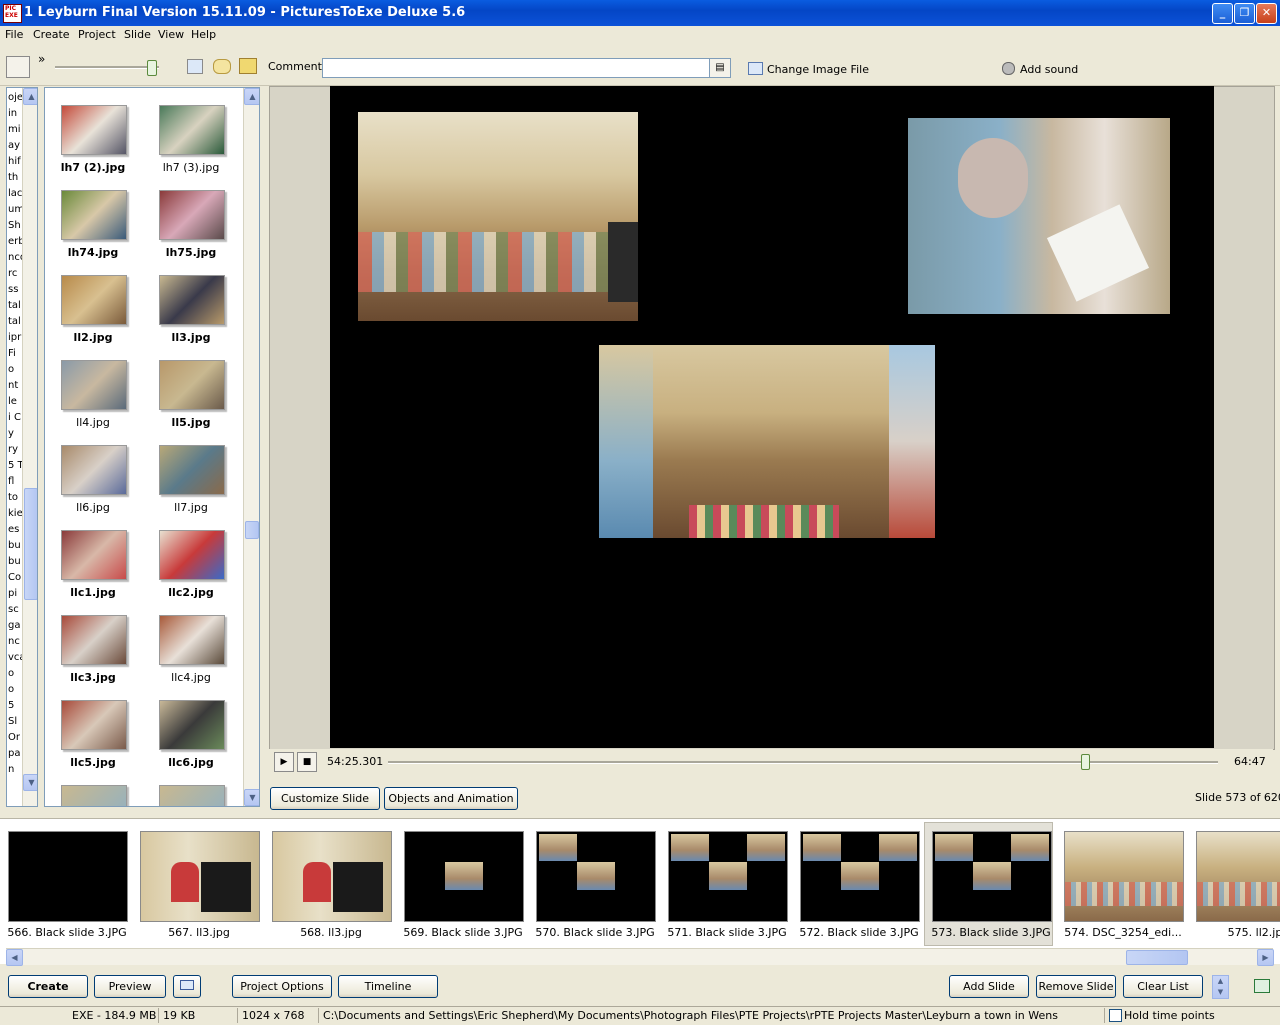 The height and width of the screenshot is (1025, 1280). What do you see at coordinates (248, 66) in the screenshot?
I see `folder-up-icon` at bounding box center [248, 66].